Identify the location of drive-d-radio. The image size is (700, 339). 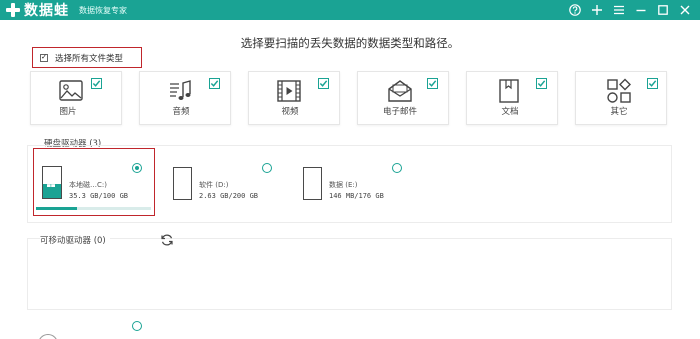
(267, 168).